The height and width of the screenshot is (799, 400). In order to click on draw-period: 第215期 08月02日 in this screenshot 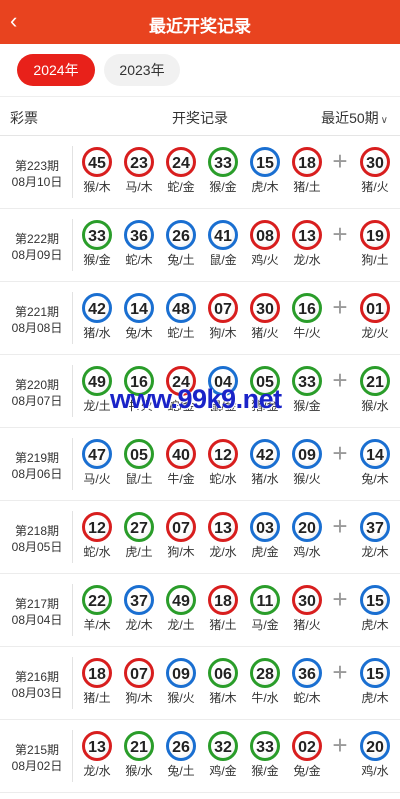, I will do `click(37, 758)`.